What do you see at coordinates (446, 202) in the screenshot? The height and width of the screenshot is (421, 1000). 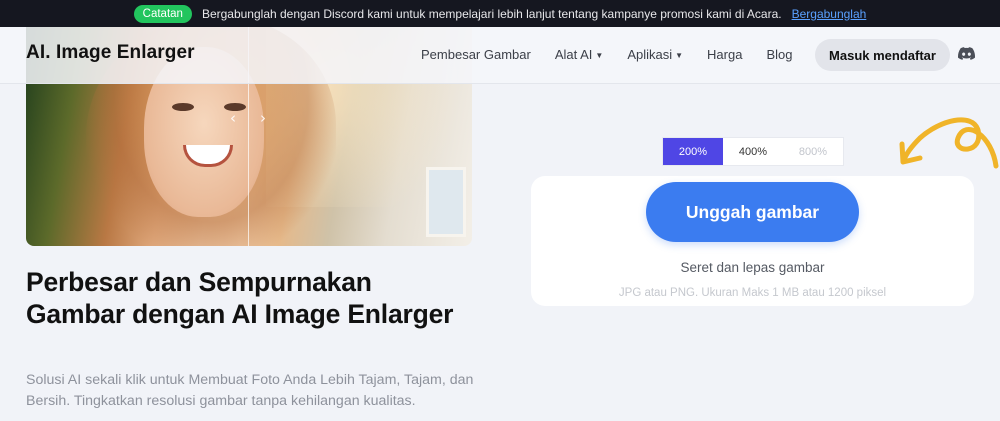 I see `hero-image-window` at bounding box center [446, 202].